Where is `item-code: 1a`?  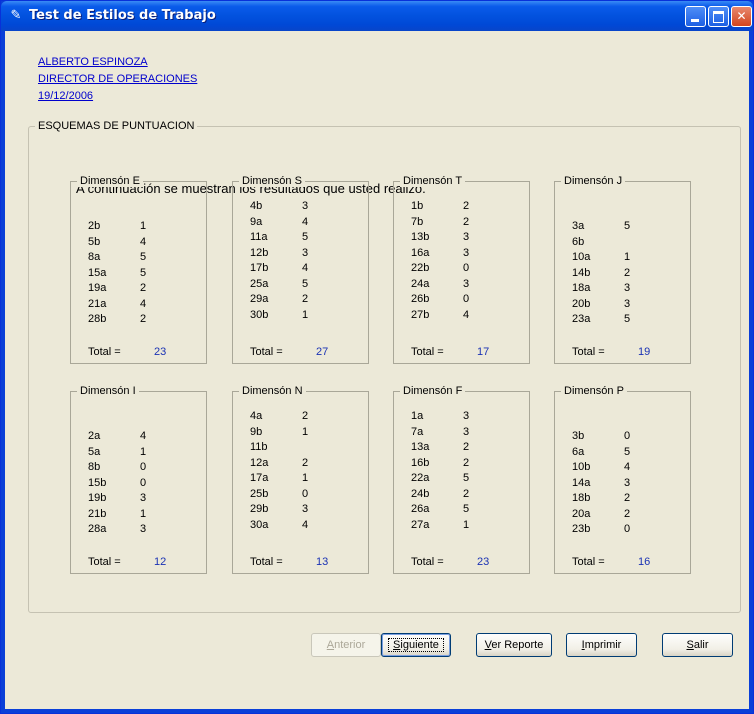
item-code: 1a is located at coordinates (417, 416).